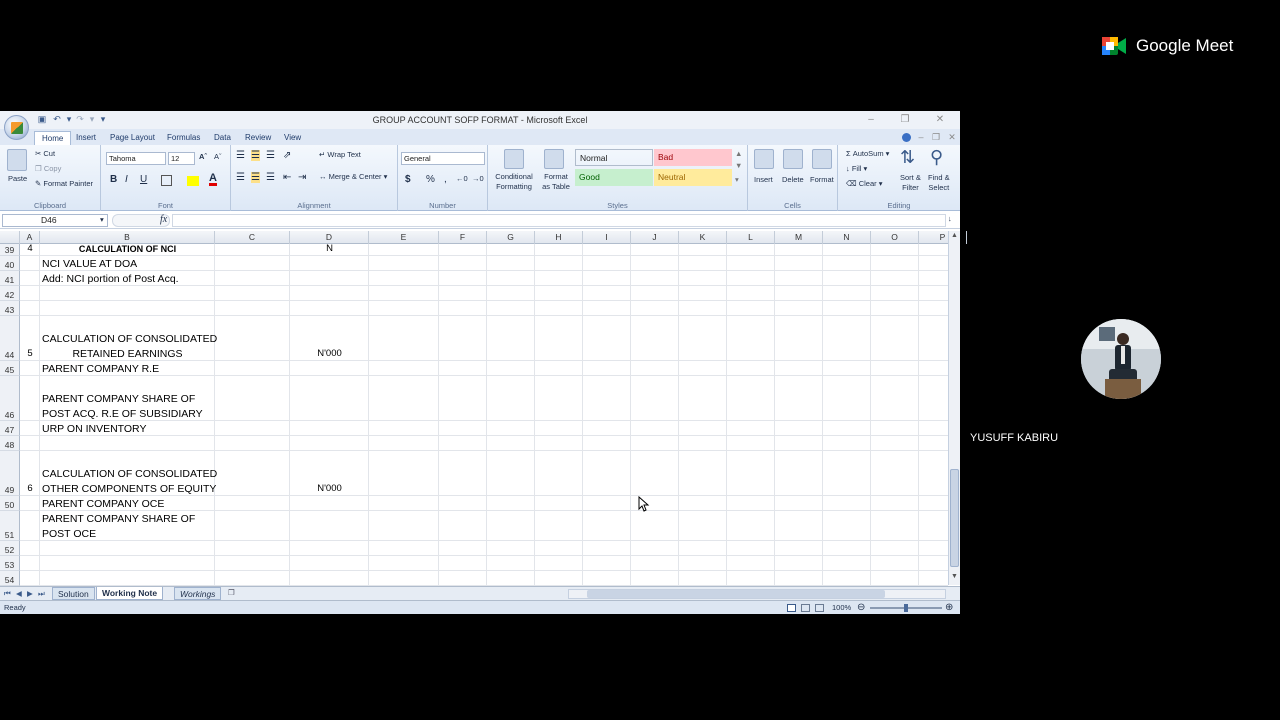  I want to click on close-icon: ✕, so click(940, 120).